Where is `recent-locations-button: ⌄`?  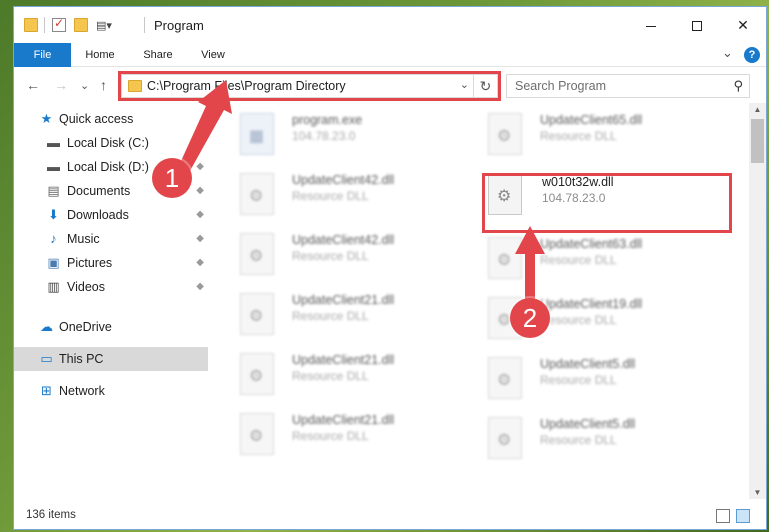
recent-locations-button: ⌄ is located at coordinates (84, 85).